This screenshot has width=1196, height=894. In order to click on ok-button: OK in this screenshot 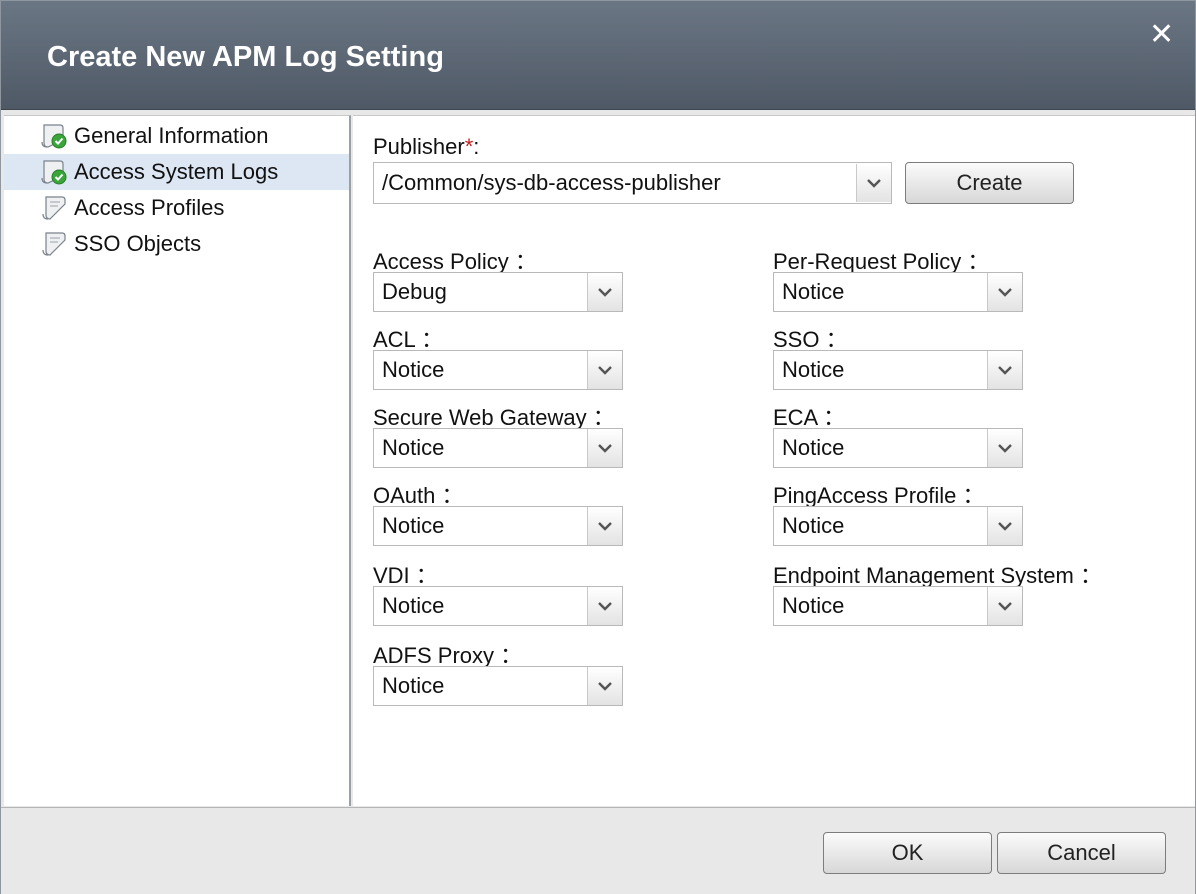, I will do `click(907, 853)`.